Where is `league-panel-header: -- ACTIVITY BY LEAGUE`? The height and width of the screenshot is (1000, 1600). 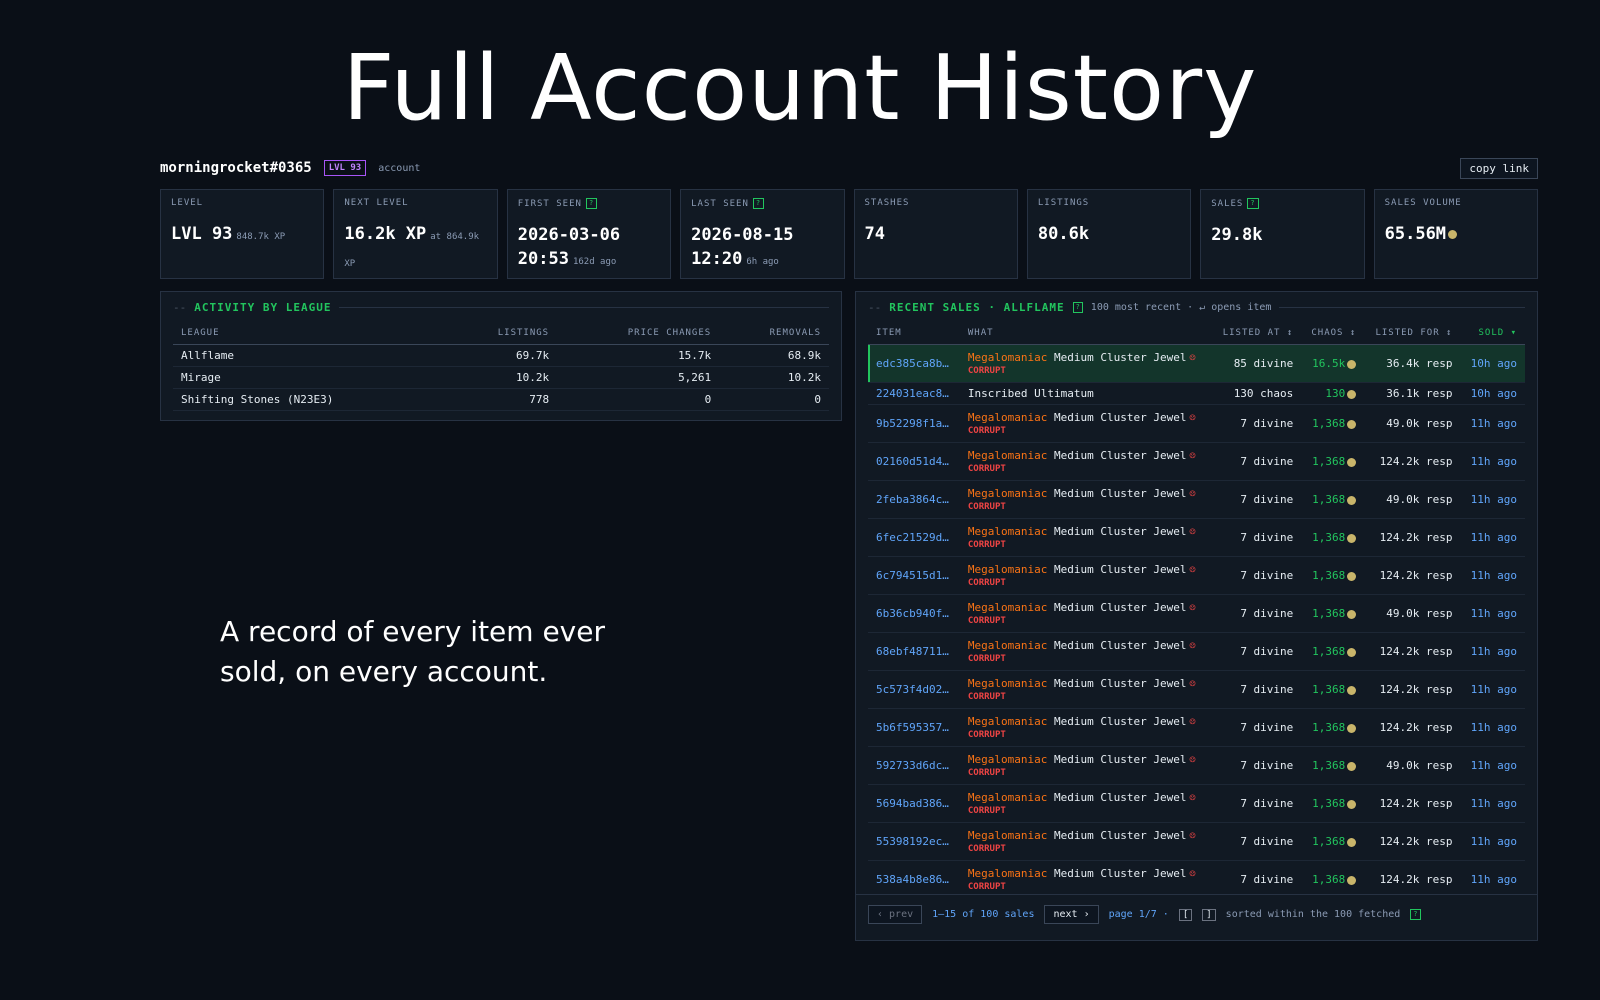 league-panel-header: -- ACTIVITY BY LEAGUE is located at coordinates (501, 307).